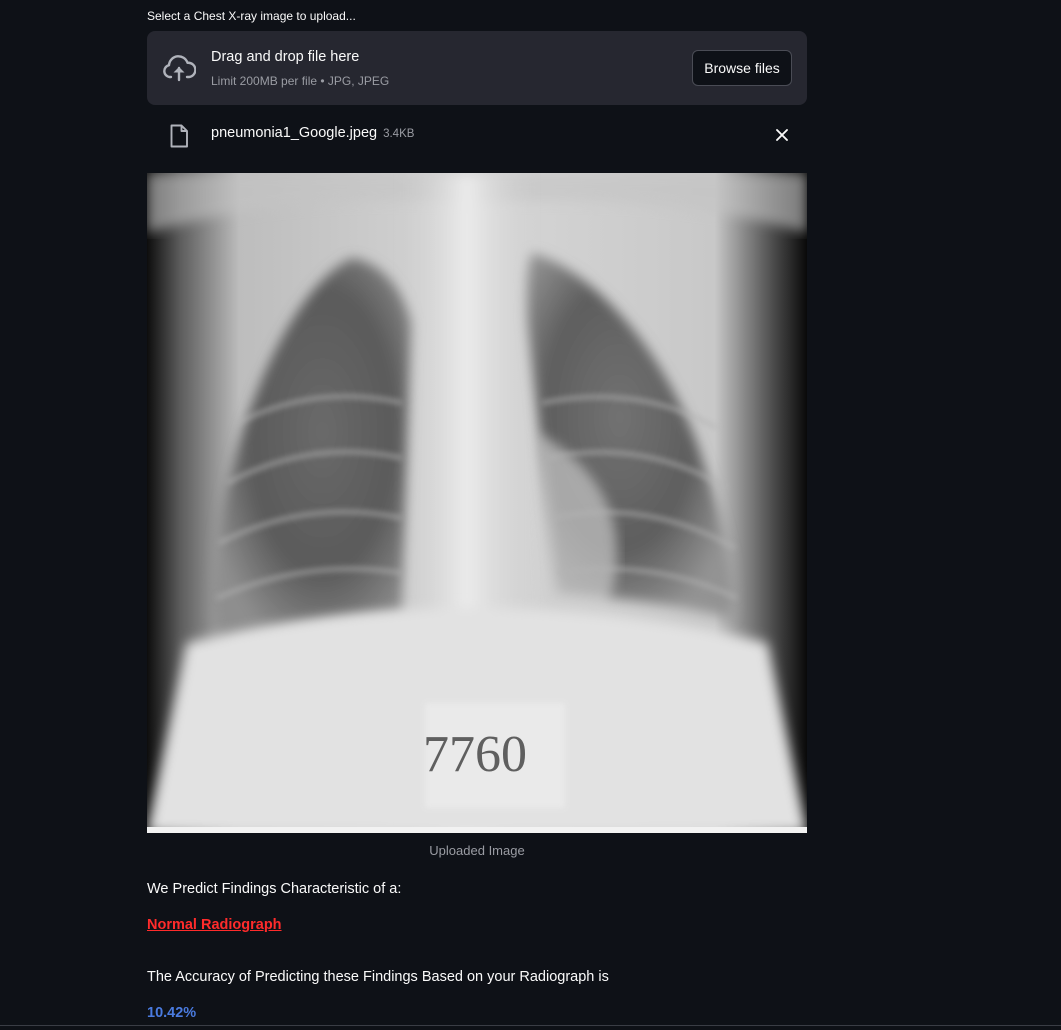 The image size is (1061, 1030). What do you see at coordinates (294, 133) in the screenshot?
I see `file-name: pneumonia1_Google.jpeg` at bounding box center [294, 133].